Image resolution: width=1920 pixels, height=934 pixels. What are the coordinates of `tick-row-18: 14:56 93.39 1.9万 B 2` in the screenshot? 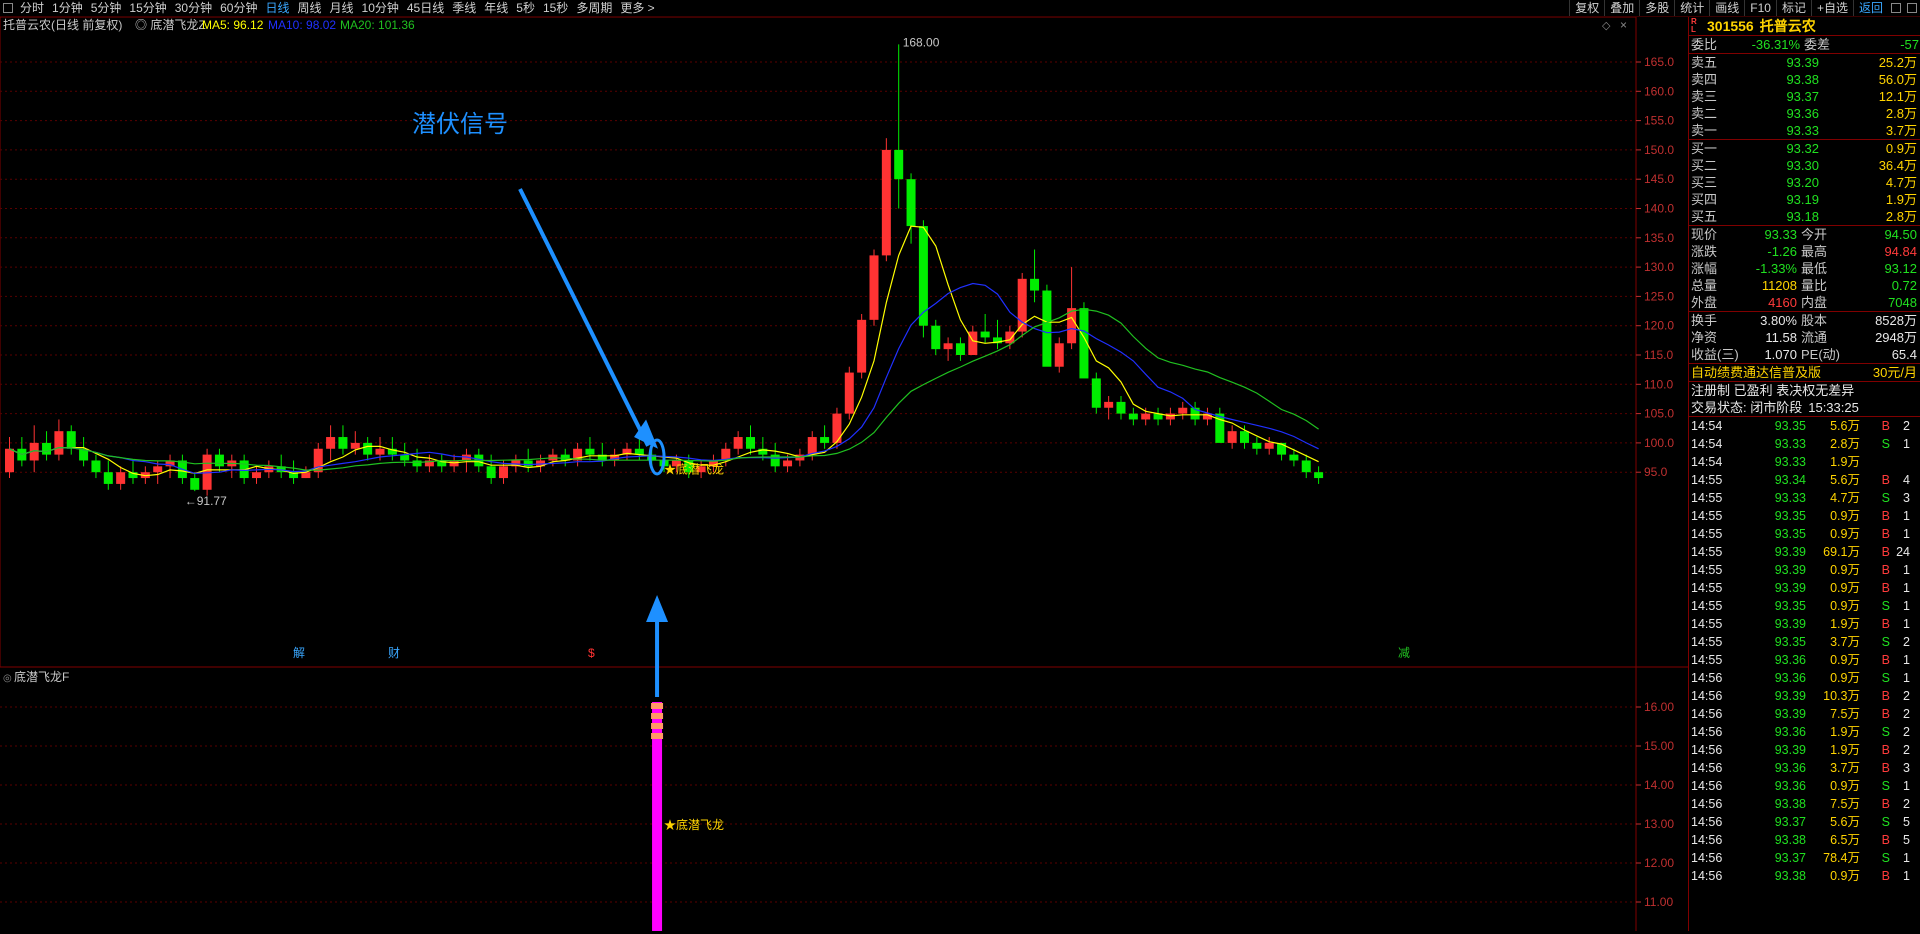 It's located at (1804, 750).